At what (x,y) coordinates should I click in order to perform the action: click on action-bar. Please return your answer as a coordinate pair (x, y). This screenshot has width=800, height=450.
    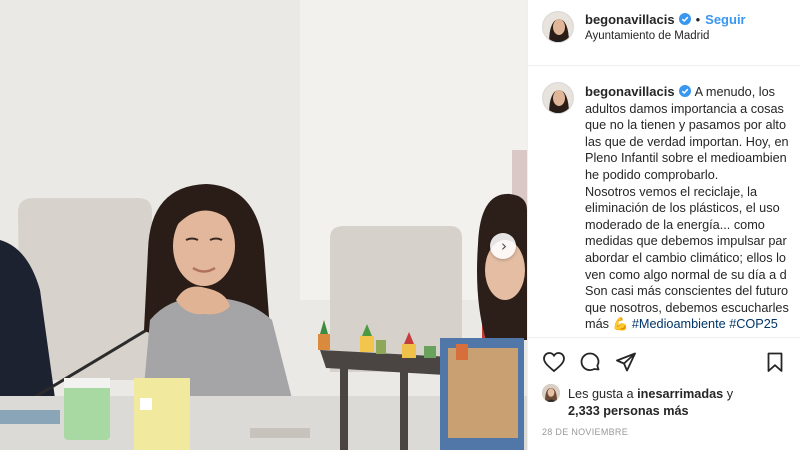
    Looking at the image, I should click on (590, 362).